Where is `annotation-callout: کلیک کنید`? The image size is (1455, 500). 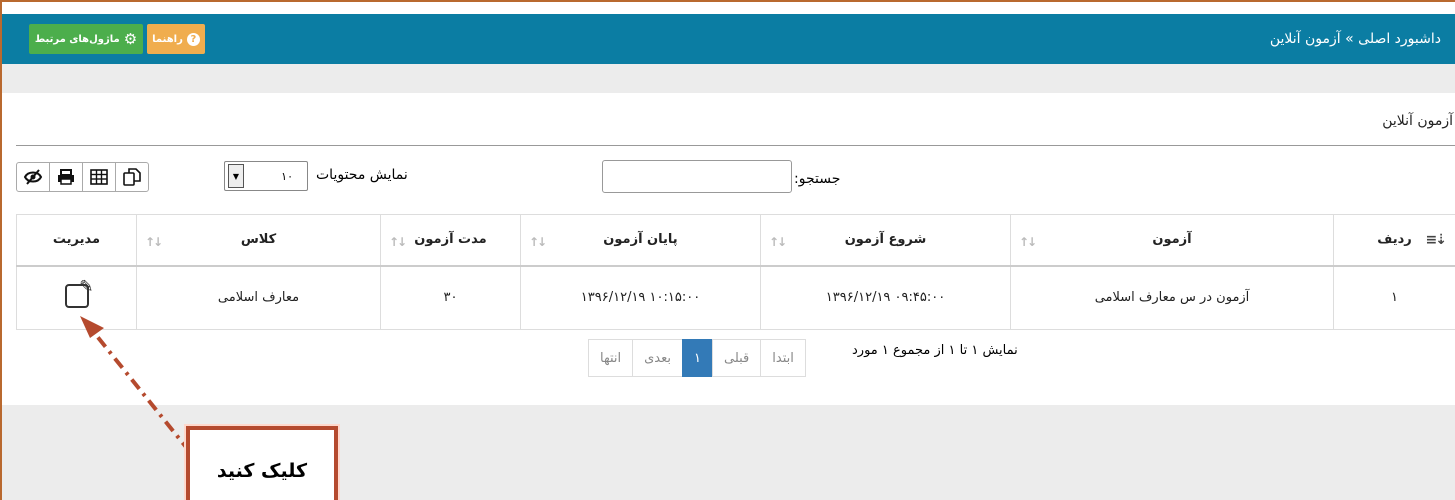
annotation-callout: کلیک کنید is located at coordinates (262, 463).